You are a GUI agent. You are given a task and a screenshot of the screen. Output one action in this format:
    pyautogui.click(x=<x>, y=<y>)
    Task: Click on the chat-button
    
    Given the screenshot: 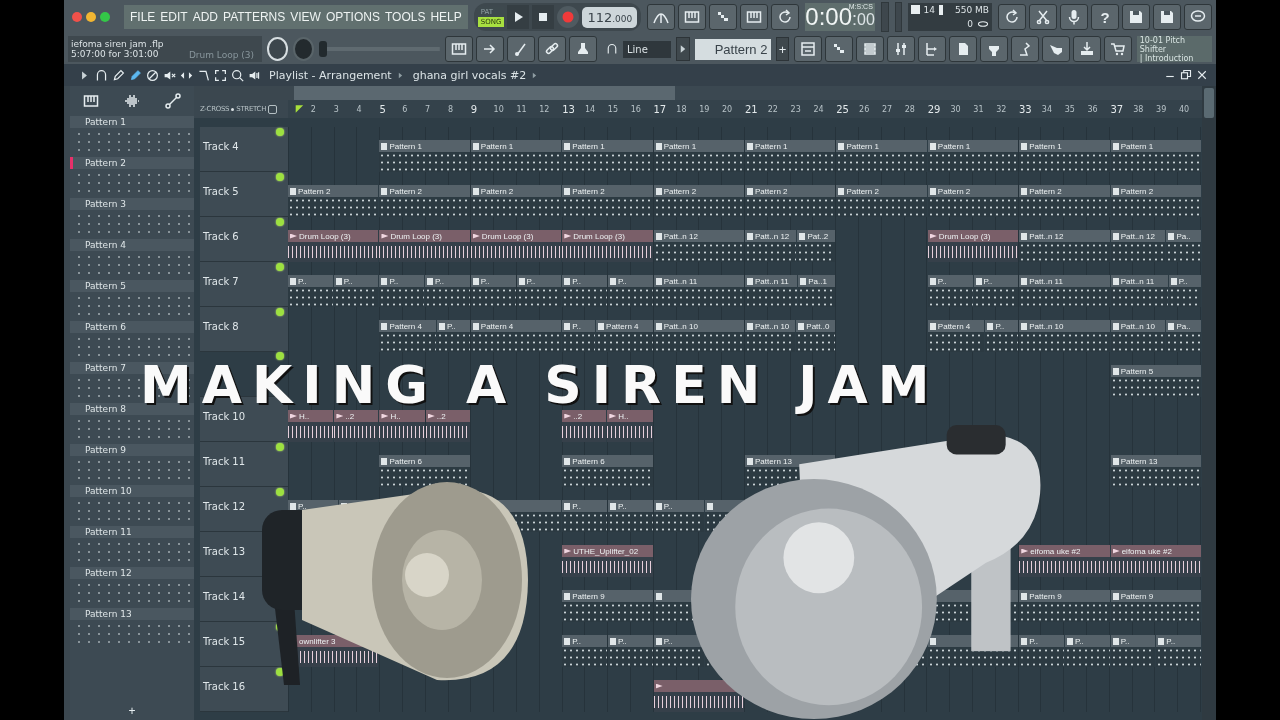 What is the action you would take?
    pyautogui.click(x=1198, y=17)
    